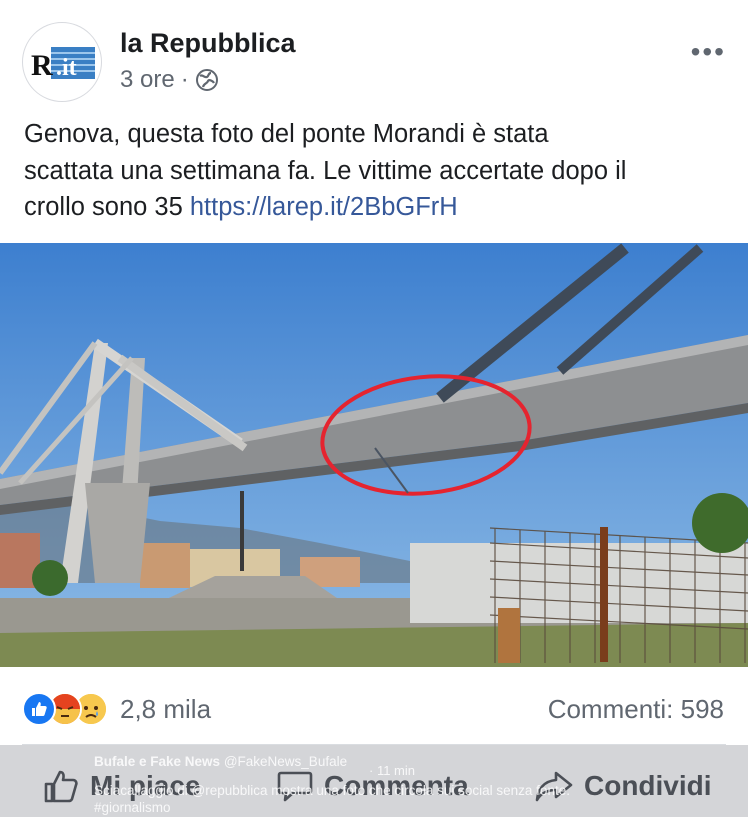 Image resolution: width=748 pixels, height=817 pixels. I want to click on more-options-icon: •••, so click(708, 52).